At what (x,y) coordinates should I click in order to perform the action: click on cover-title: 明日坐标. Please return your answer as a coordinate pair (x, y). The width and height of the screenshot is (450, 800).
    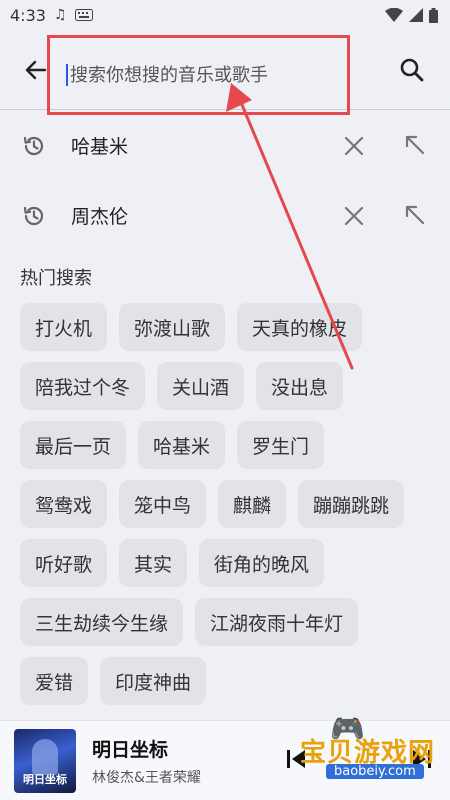
    Looking at the image, I should click on (45, 779).